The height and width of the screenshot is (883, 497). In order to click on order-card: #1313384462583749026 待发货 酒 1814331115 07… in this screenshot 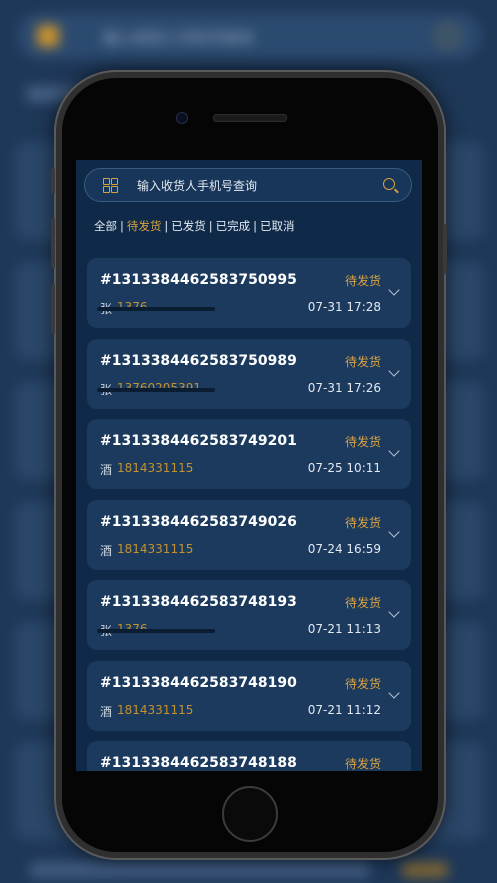, I will do `click(249, 534)`.